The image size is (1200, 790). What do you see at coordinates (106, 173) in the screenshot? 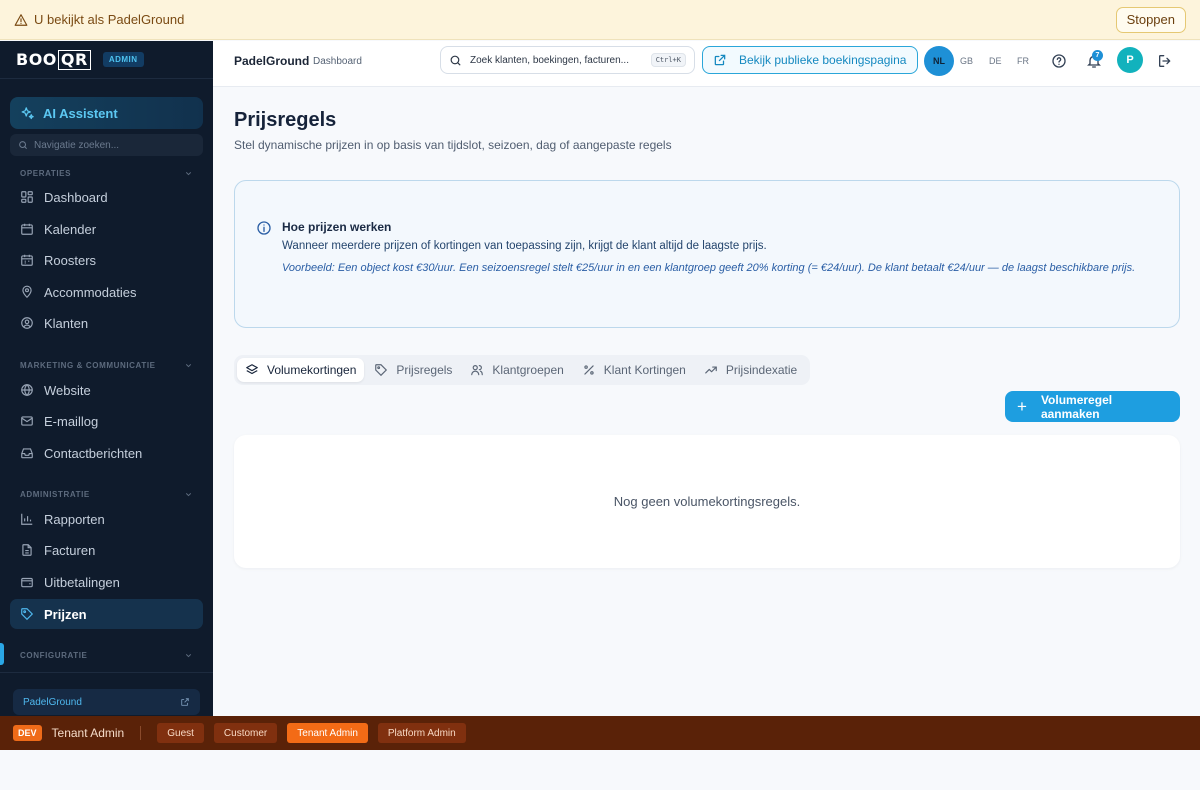
I see `section-operaties: OPERATIES` at bounding box center [106, 173].